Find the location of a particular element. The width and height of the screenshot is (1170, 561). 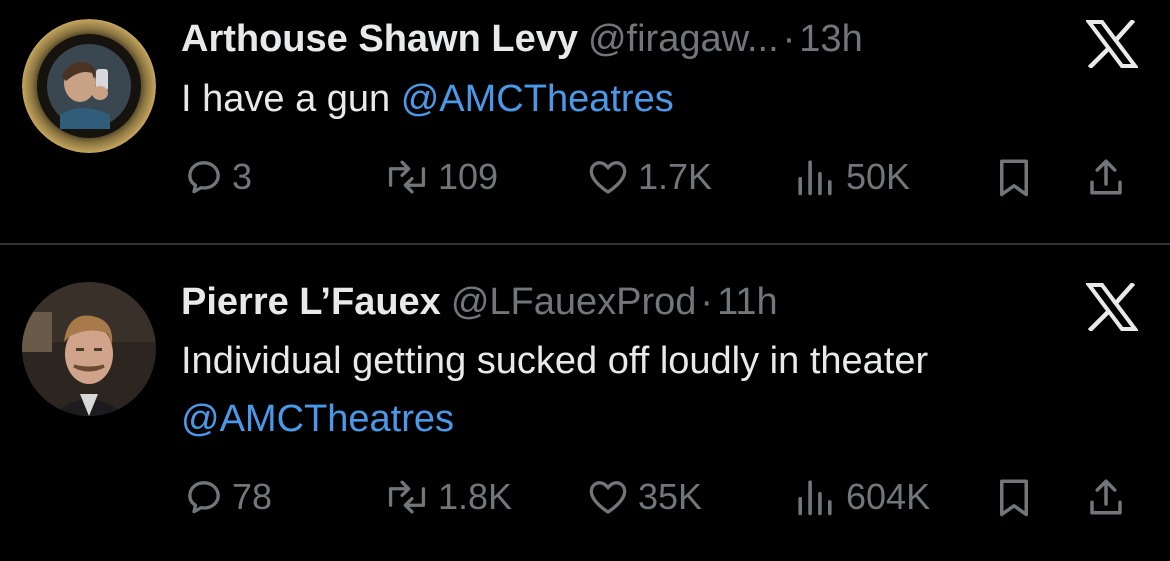

like-button: 35K is located at coordinates (644, 497).